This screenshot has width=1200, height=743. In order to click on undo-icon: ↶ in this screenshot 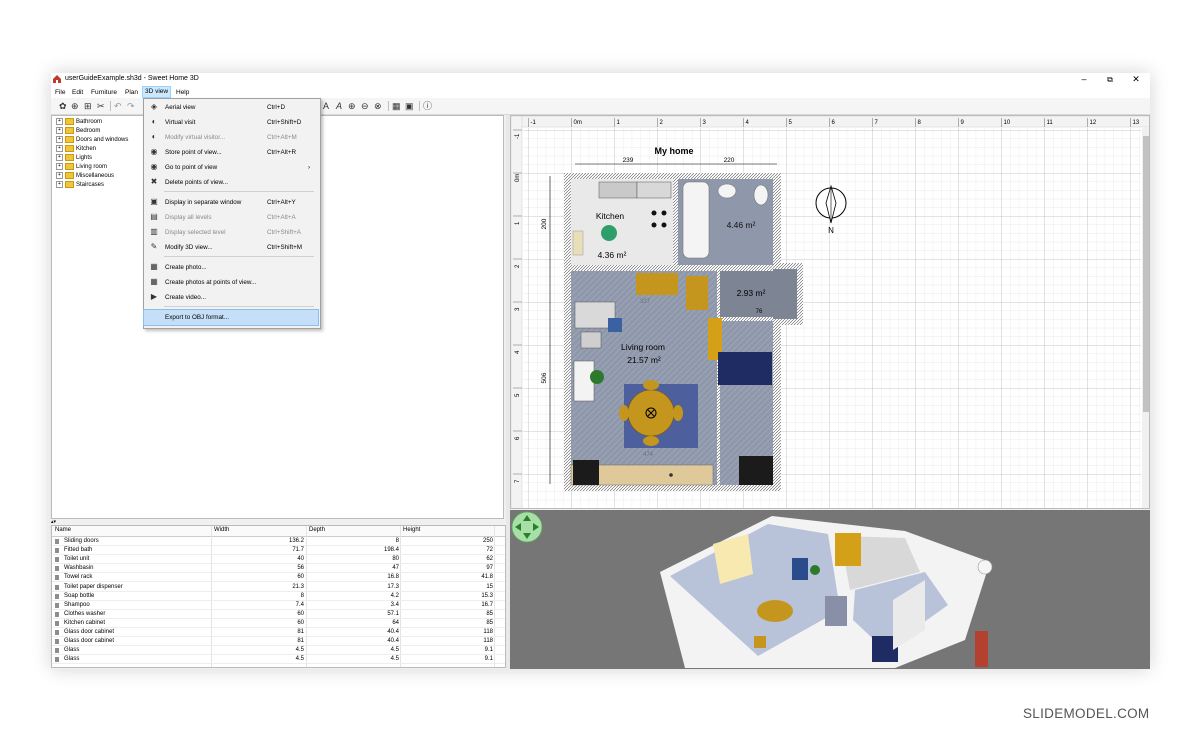, I will do `click(118, 106)`.